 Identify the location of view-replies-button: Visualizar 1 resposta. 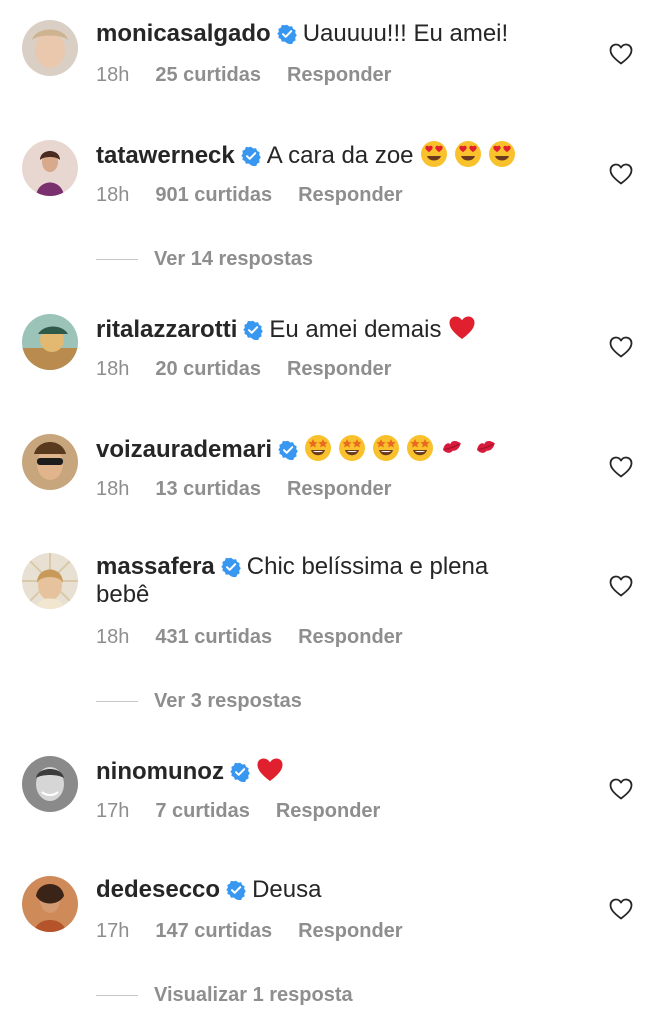
(224, 995).